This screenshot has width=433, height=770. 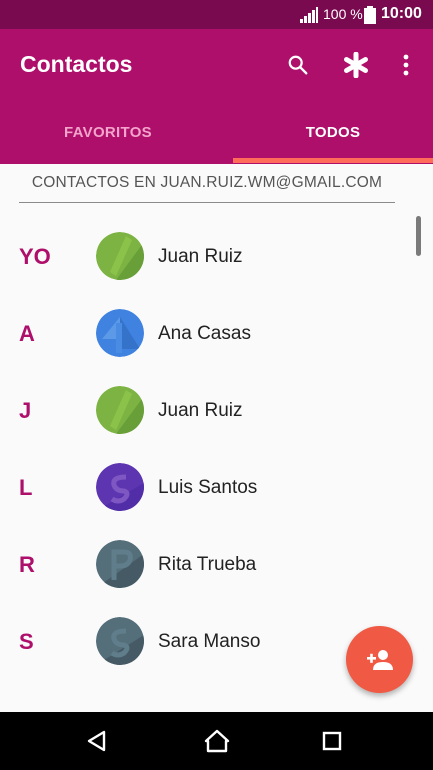 I want to click on contact-name: Ana Casas, so click(x=204, y=333).